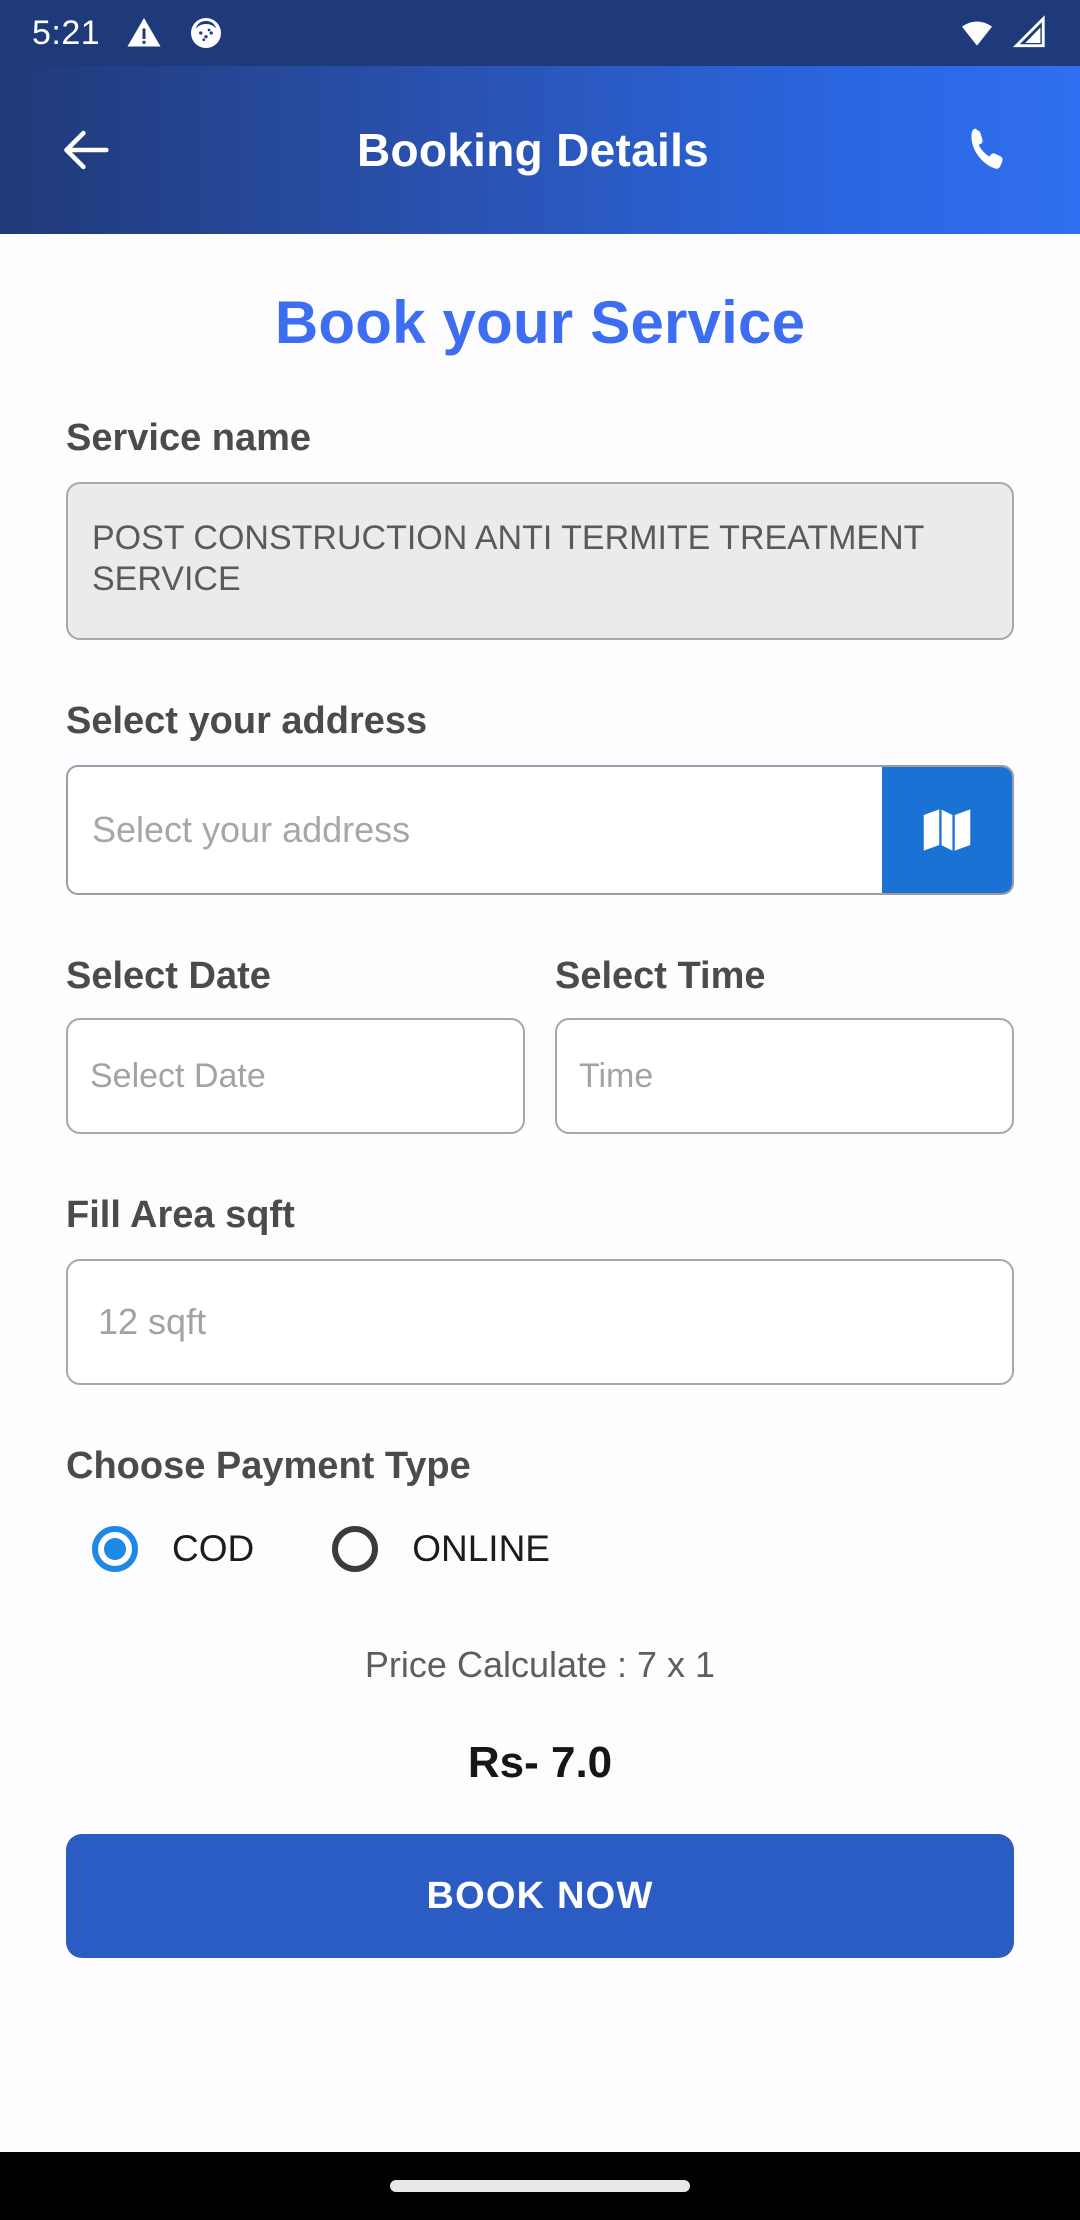 This screenshot has width=1080, height=2220. I want to click on payment-option-online-label: ONLINE, so click(481, 1548).